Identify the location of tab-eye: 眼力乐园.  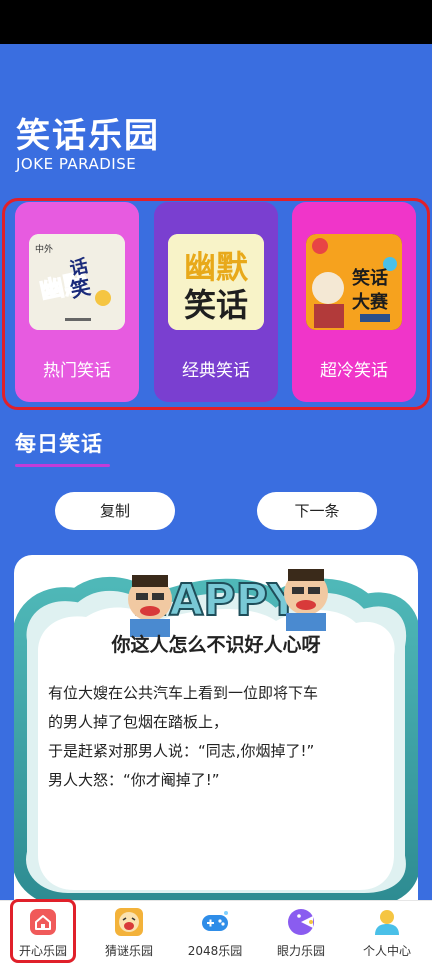
(301, 932).